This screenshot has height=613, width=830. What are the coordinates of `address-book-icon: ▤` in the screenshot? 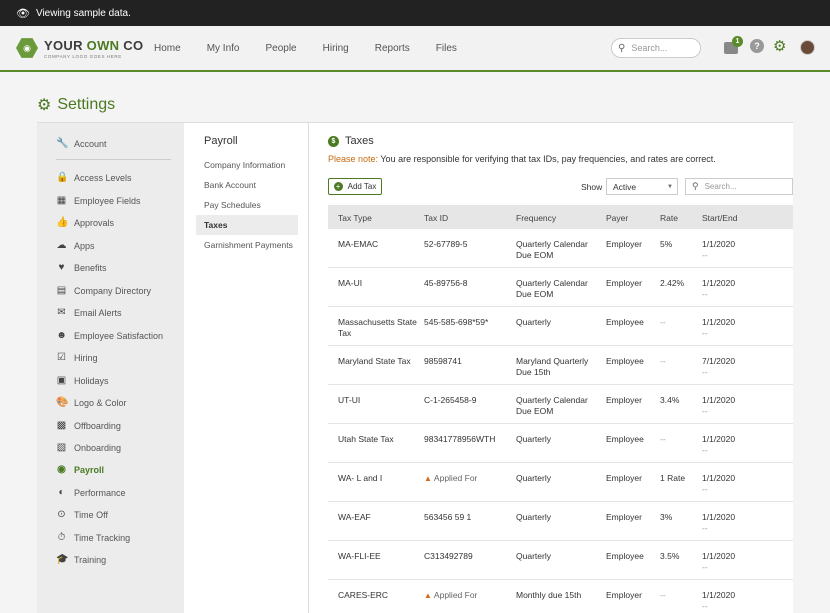 It's located at (61, 290).